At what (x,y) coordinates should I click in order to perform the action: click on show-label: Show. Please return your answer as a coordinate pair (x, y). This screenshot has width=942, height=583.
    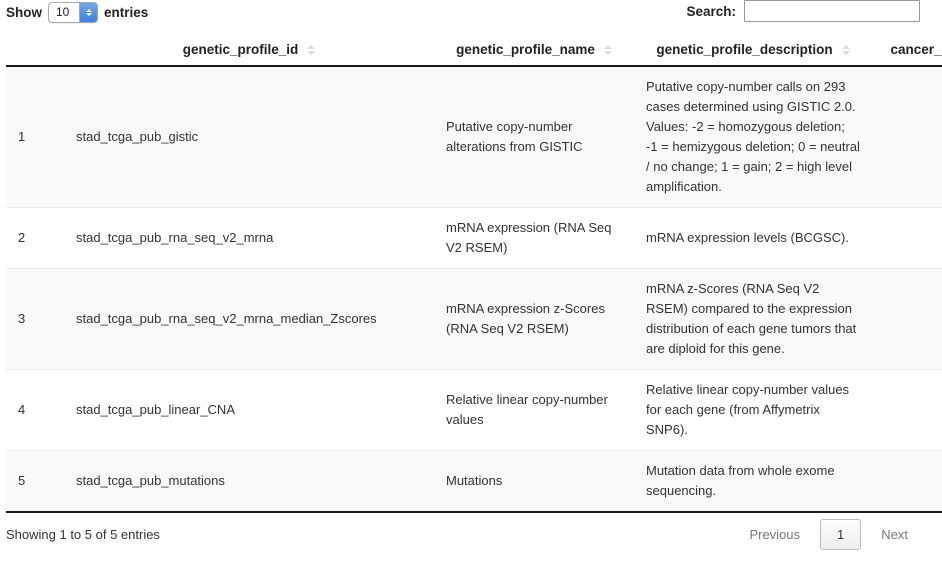
    Looking at the image, I should click on (24, 12).